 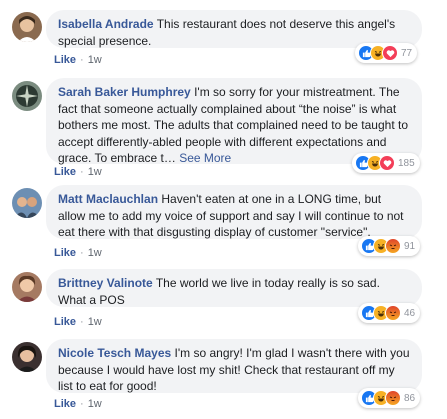 I want to click on reaction-count: 91, so click(x=410, y=246).